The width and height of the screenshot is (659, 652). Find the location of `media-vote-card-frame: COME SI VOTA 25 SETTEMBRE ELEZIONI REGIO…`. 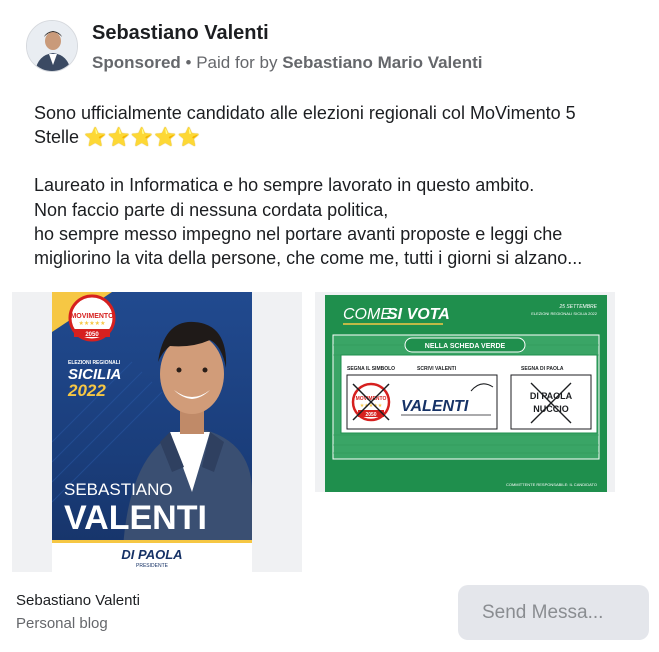

media-vote-card-frame: COME SI VOTA 25 SETTEMBRE ELEZIONI REGIO… is located at coordinates (465, 392).